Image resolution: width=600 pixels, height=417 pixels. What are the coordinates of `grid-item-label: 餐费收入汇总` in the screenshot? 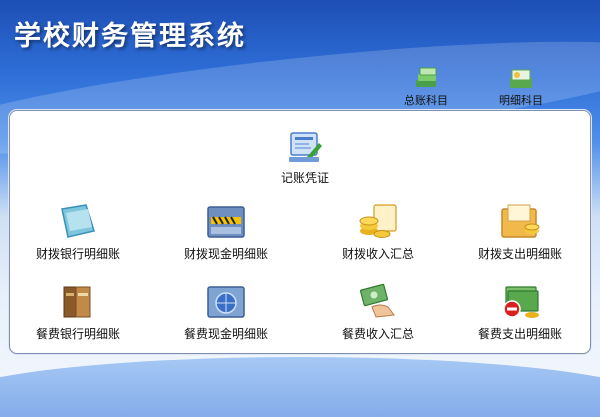 It's located at (377, 334).